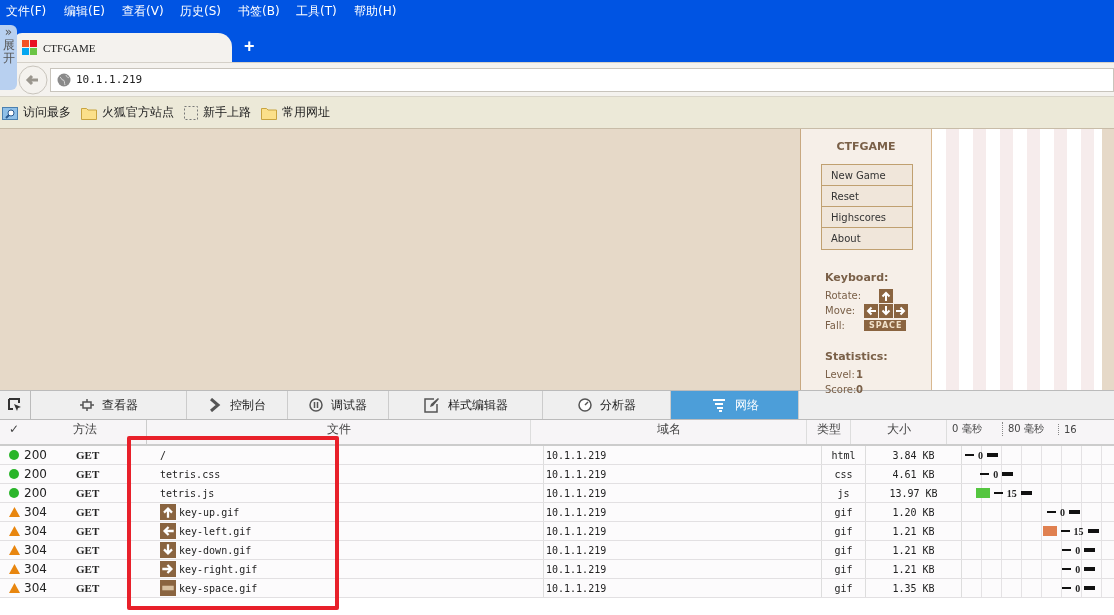 The image size is (1114, 615). Describe the element at coordinates (835, 325) in the screenshot. I see `fall-label: Fall:` at that location.